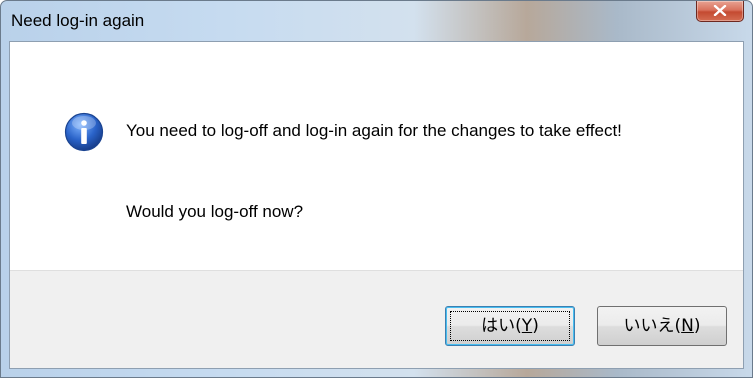  Describe the element at coordinates (652, 326) in the screenshot. I see `no-label-prefix: いいえ(` at that location.